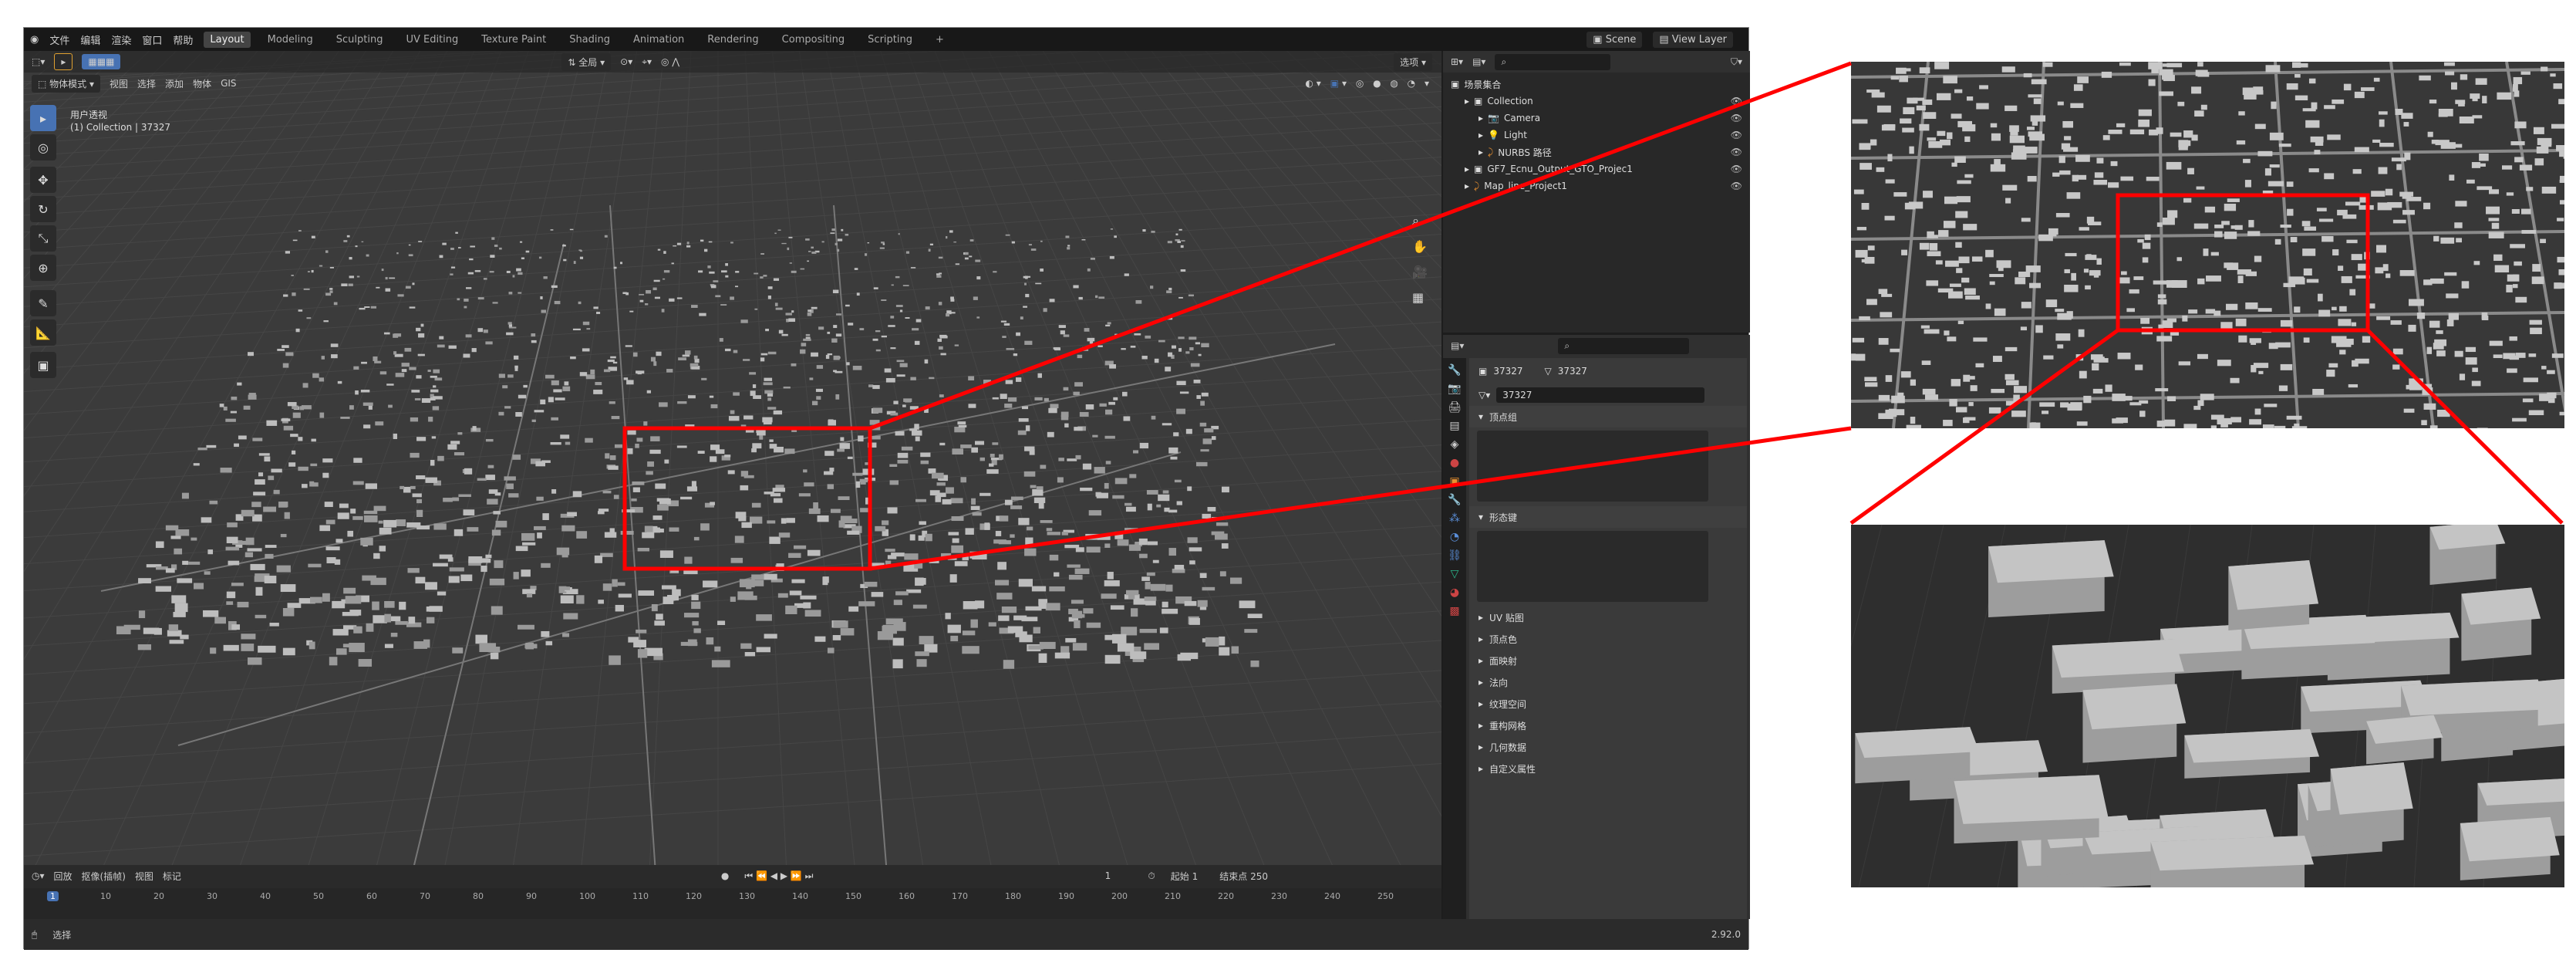 Image resolution: width=2576 pixels, height=963 pixels. Describe the element at coordinates (34, 40) in the screenshot. I see `blender-logo-icon: ◉` at that location.